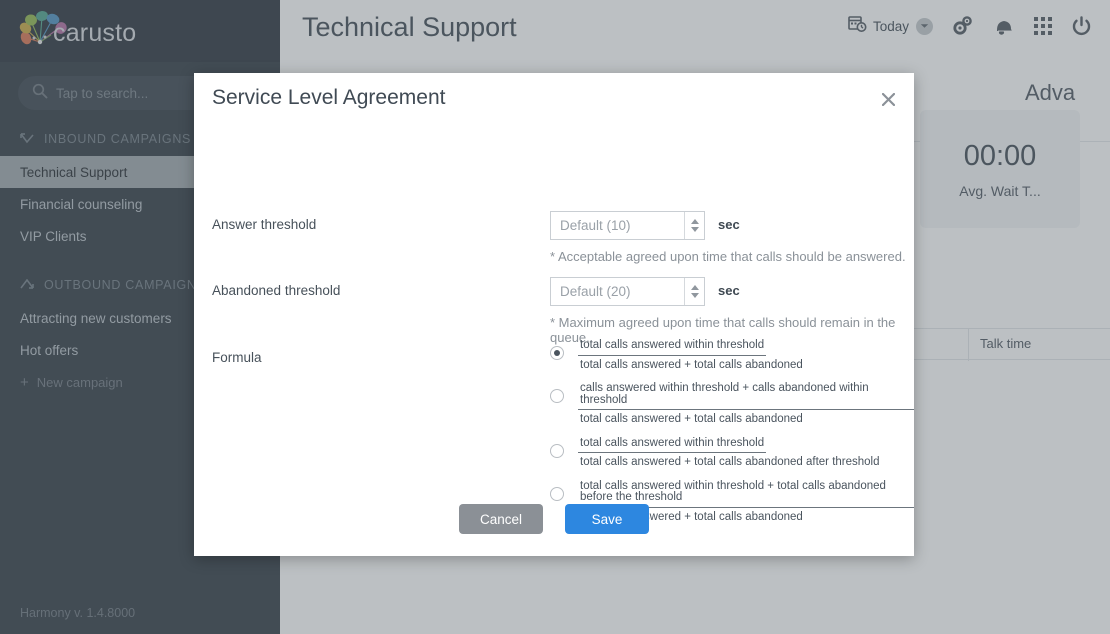 This screenshot has width=1110, height=634. I want to click on answer-threshold-row: Answer threshold Default (10) sec, so click(476, 225).